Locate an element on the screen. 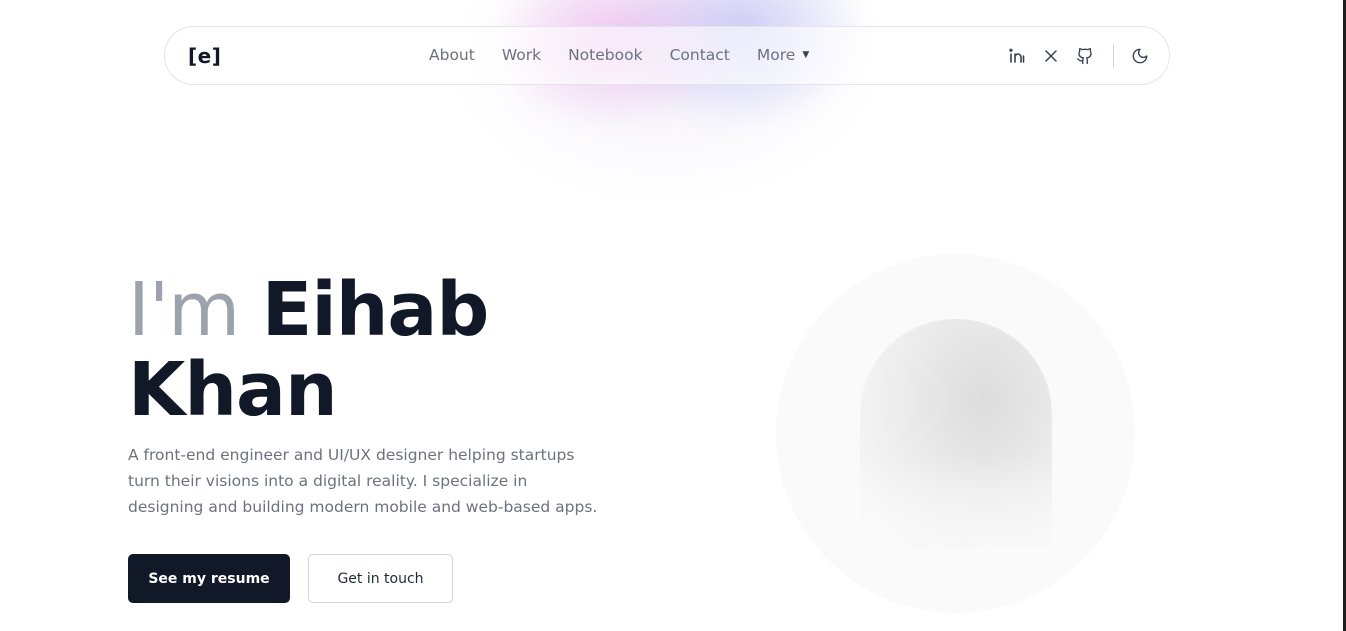 This screenshot has width=1346, height=631. linkedin-icon is located at coordinates (1017, 56).